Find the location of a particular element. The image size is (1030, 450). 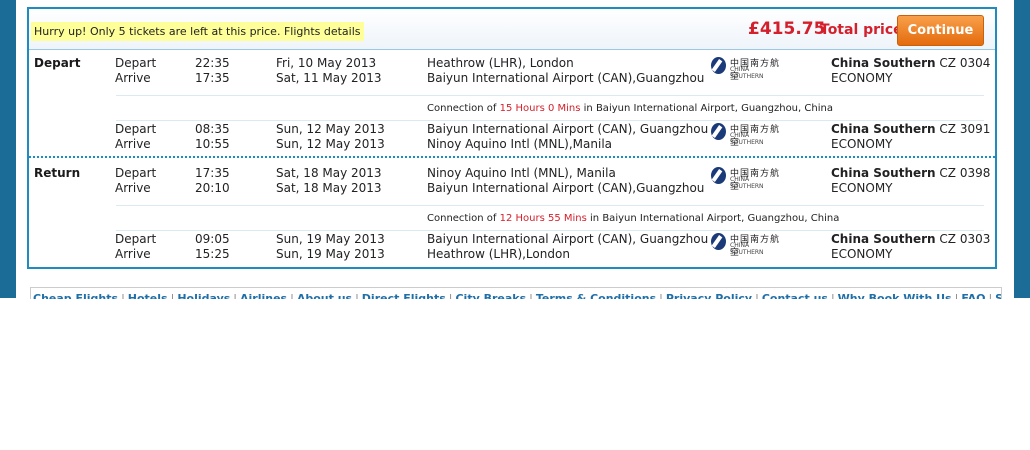

footer-link: Site Map is located at coordinates (998, 295).